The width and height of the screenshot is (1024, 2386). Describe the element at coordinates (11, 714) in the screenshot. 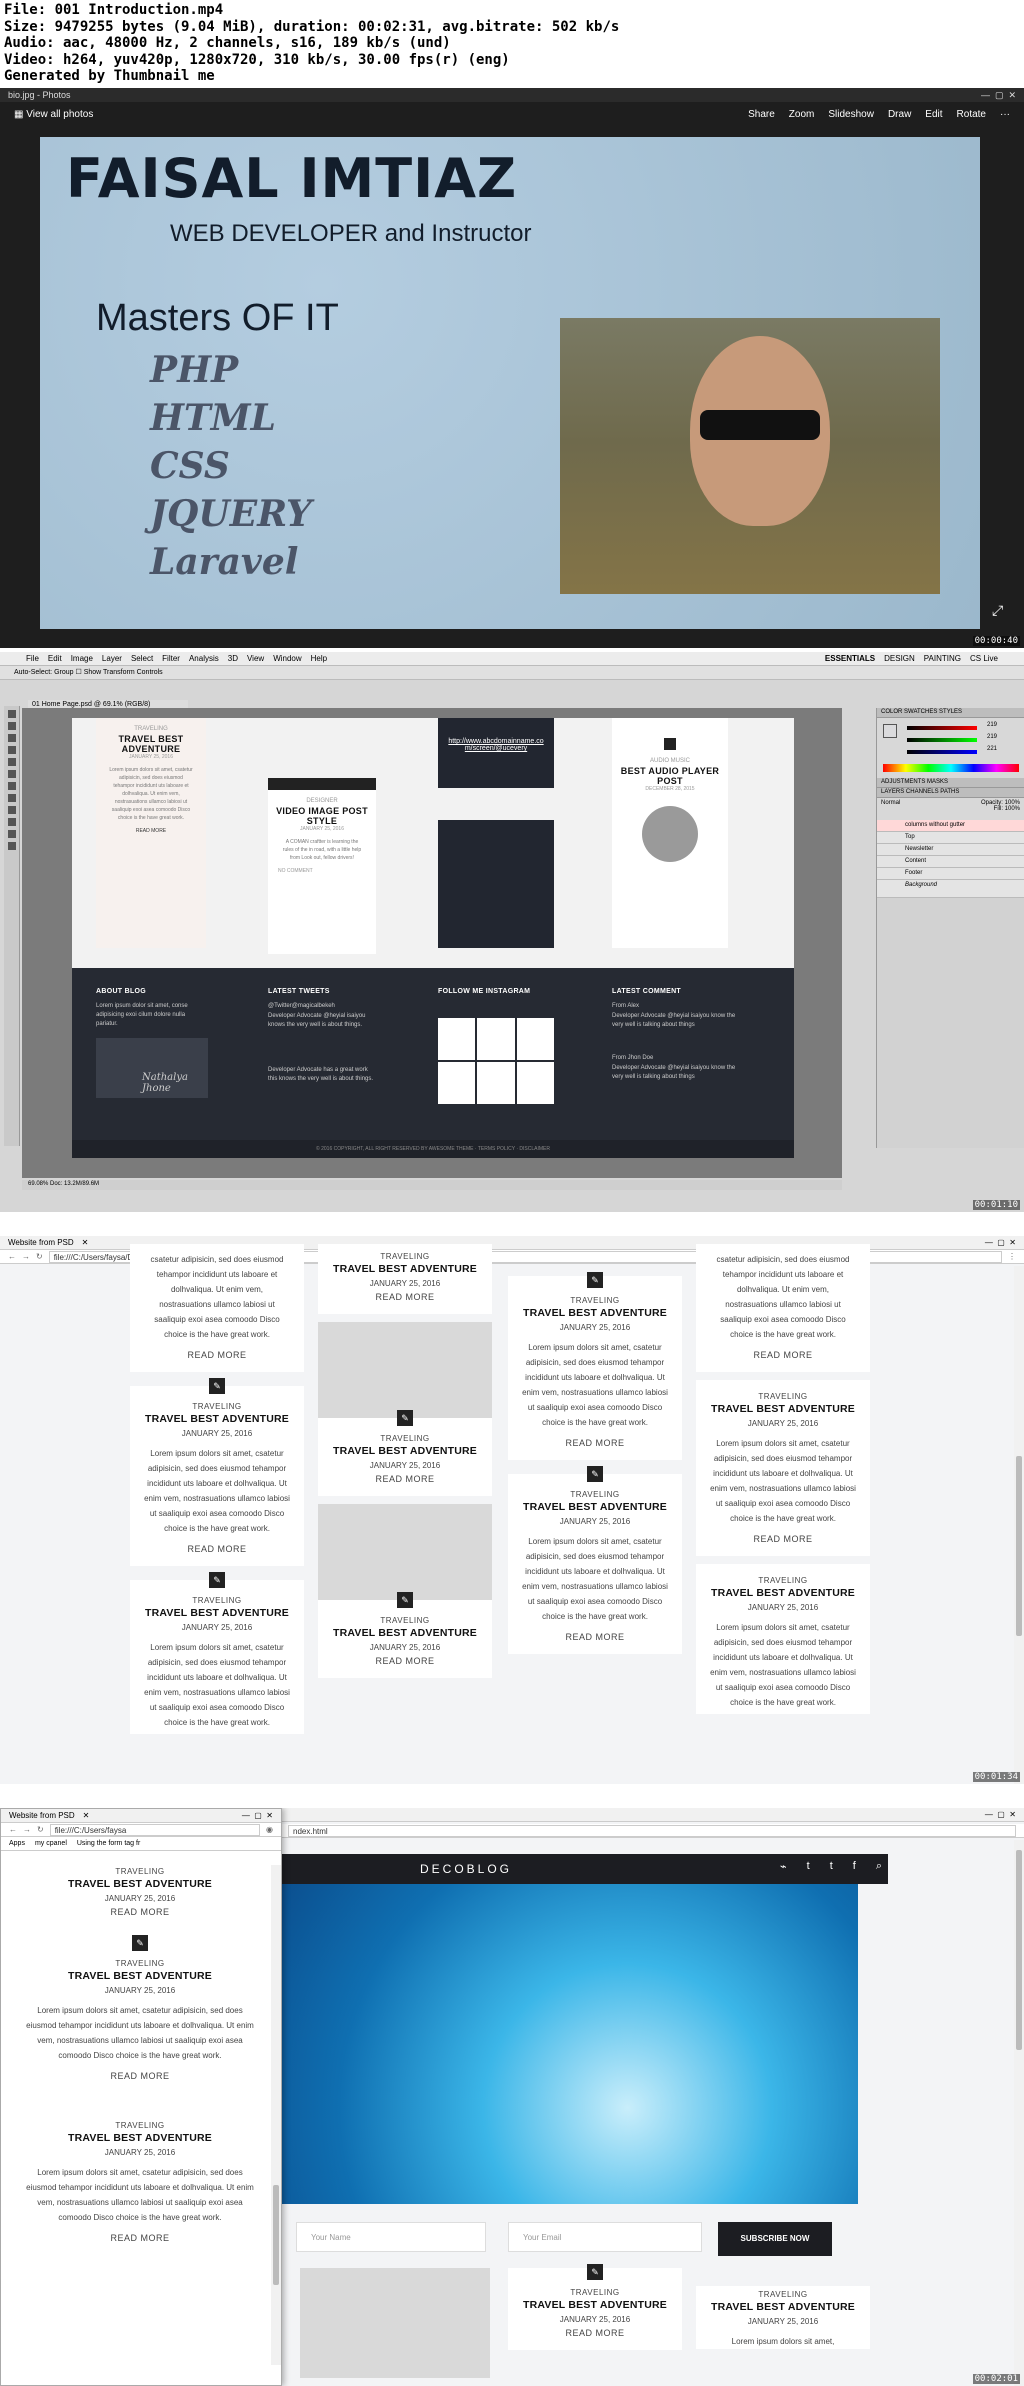

I see `move-tool-icon` at that location.